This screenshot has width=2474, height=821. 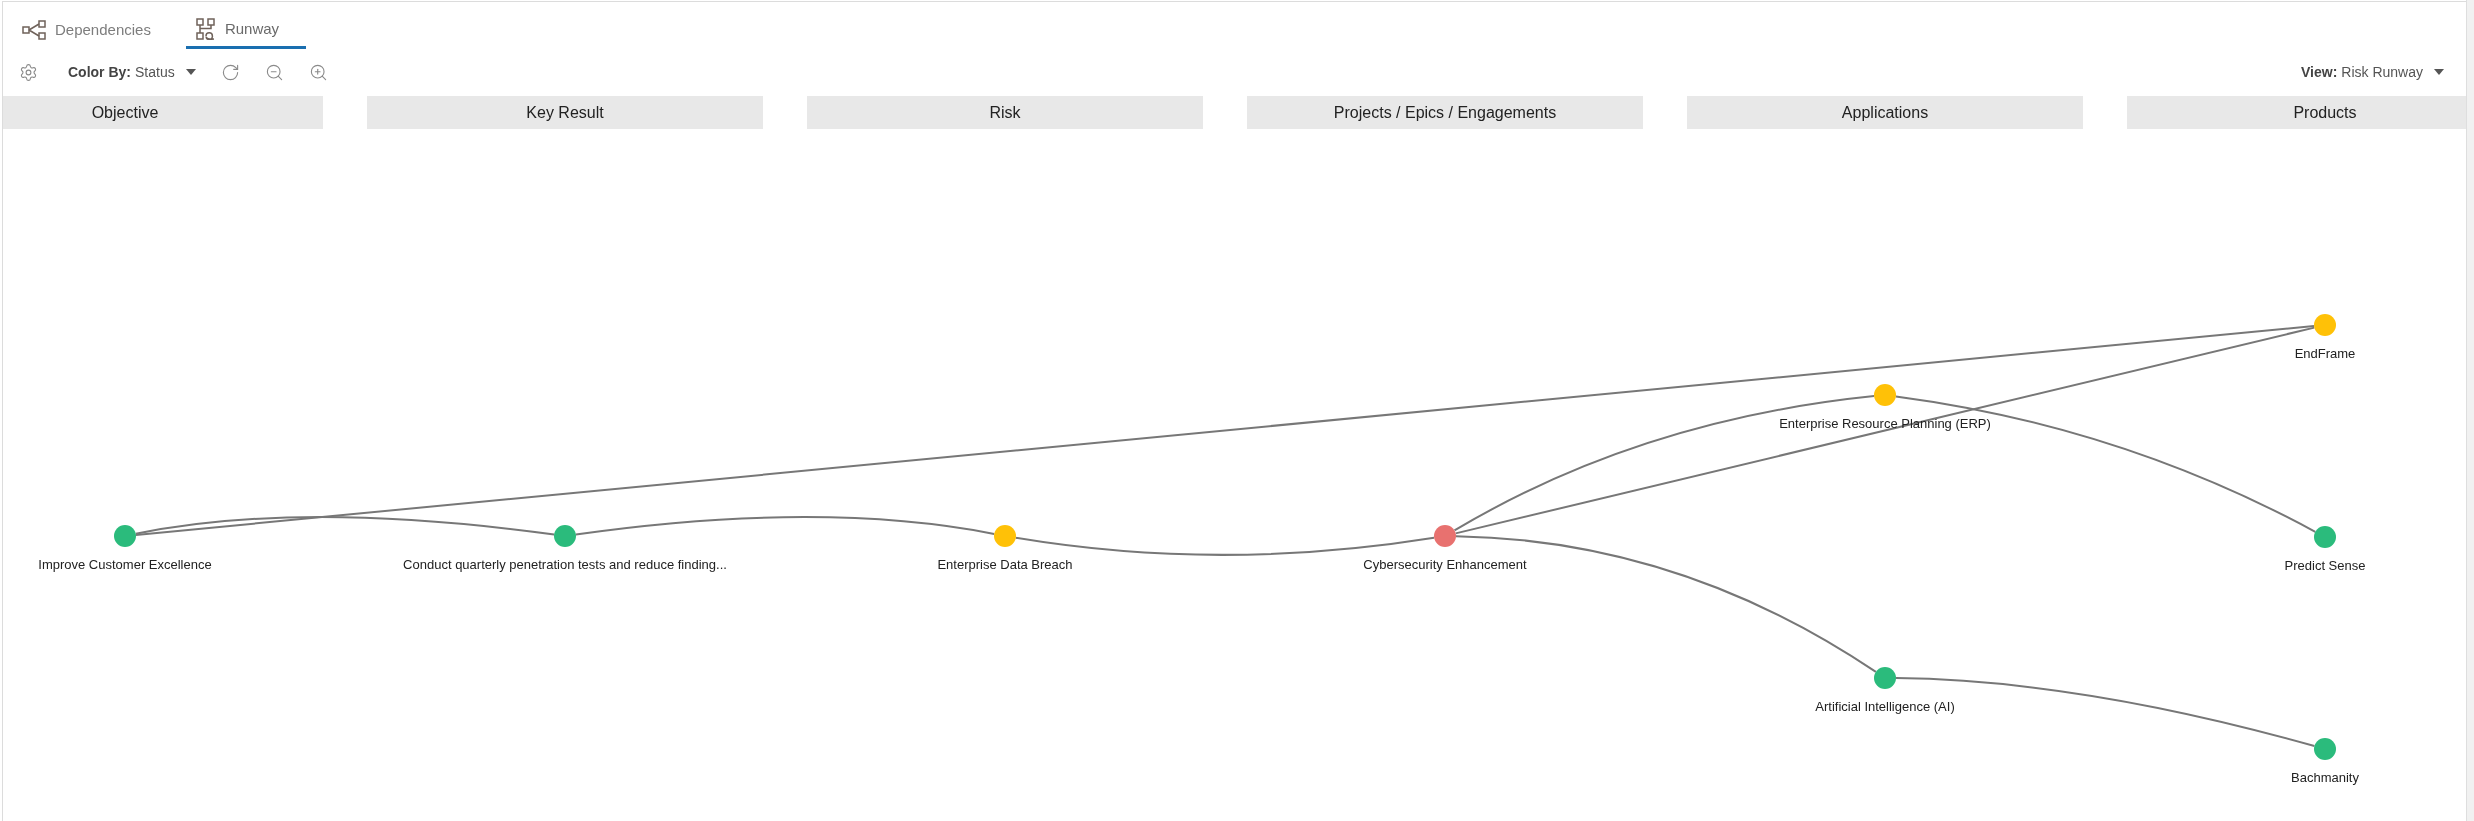 I want to click on node-label: Enterprise Resource Planning (ERP), so click(x=1885, y=423).